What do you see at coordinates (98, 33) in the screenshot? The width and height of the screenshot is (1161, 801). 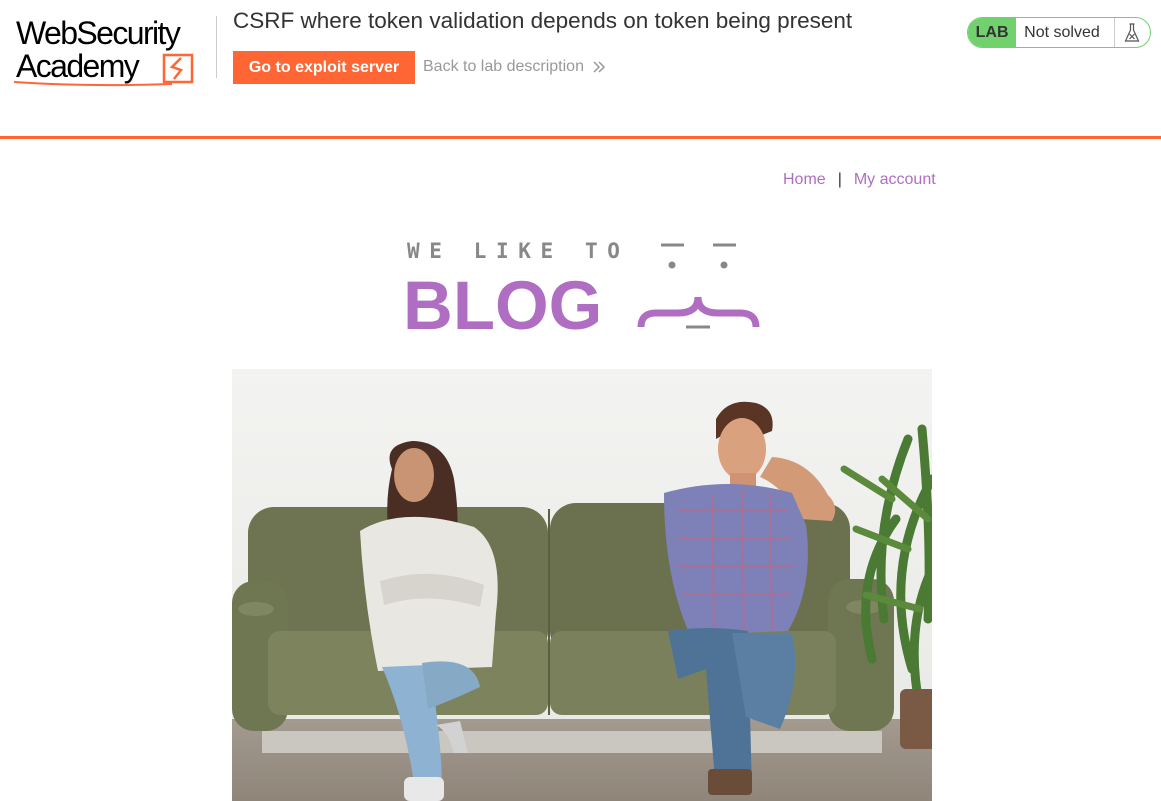 I see `logo-line1: WebSecurity` at bounding box center [98, 33].